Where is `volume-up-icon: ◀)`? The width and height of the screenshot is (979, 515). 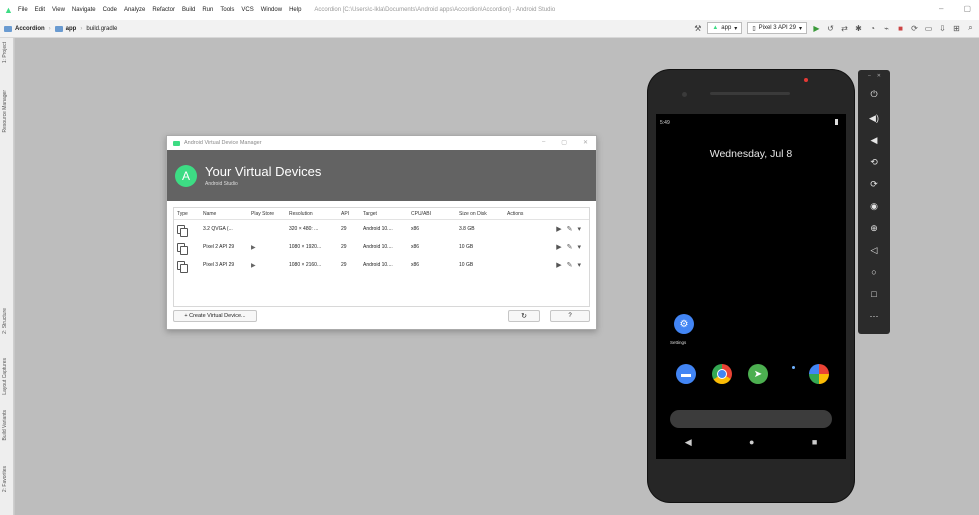 volume-up-icon: ◀) is located at coordinates (874, 118).